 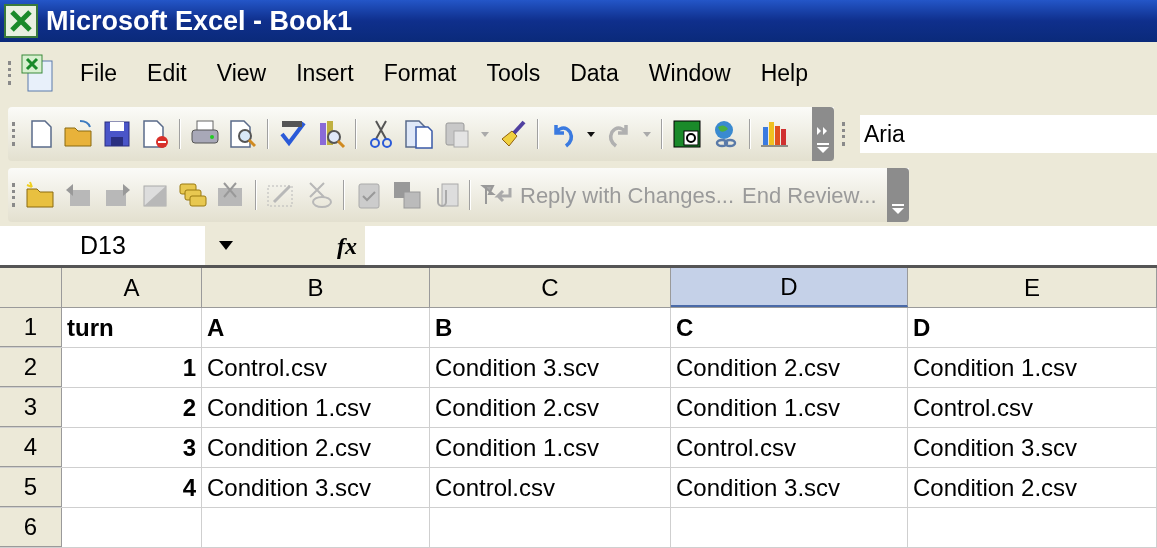 I want to click on row-header: 5, so click(x=31, y=487).